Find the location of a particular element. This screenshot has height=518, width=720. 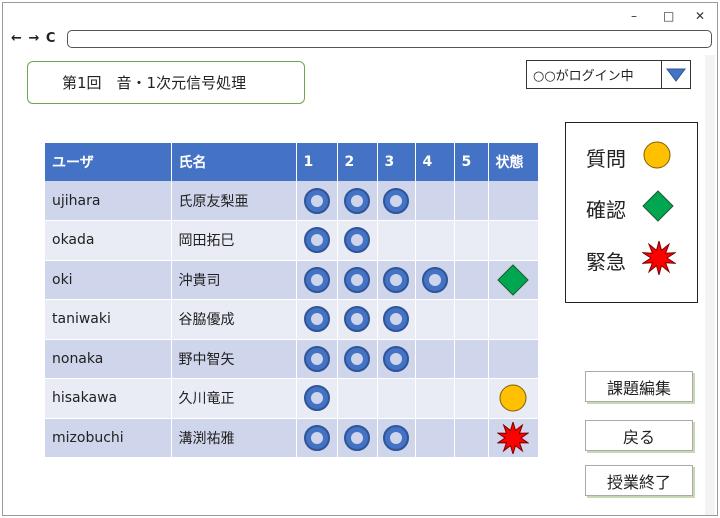

full-name-cell: 谷脇優成 is located at coordinates (234, 319).